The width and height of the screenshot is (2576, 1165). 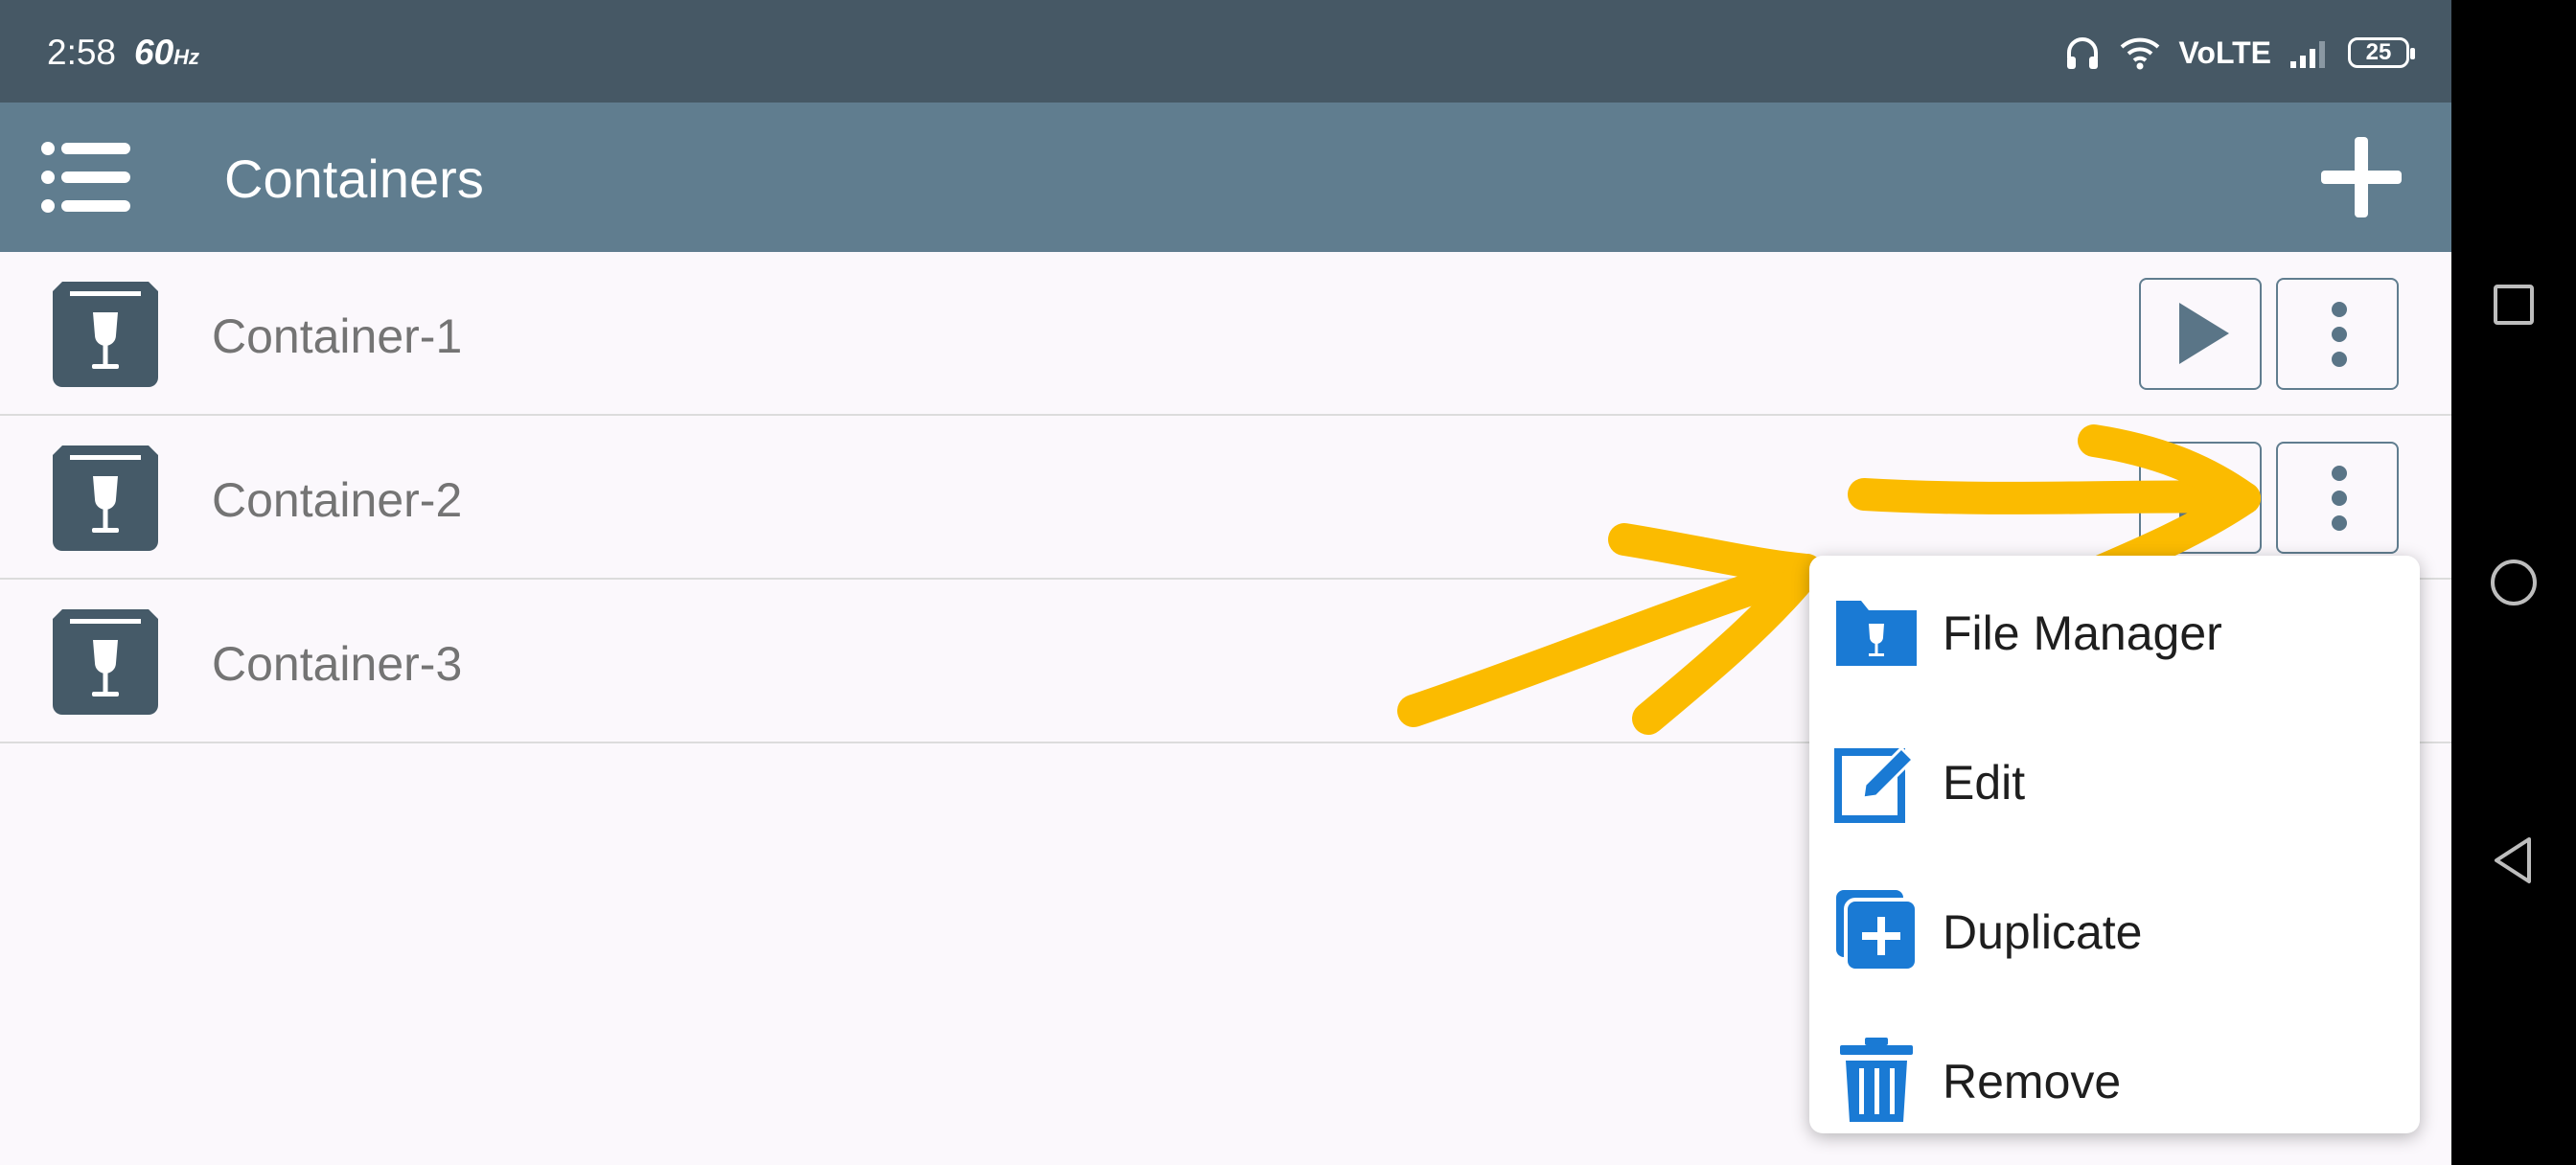 I want to click on refresh-rate: 60Hz, so click(x=166, y=53).